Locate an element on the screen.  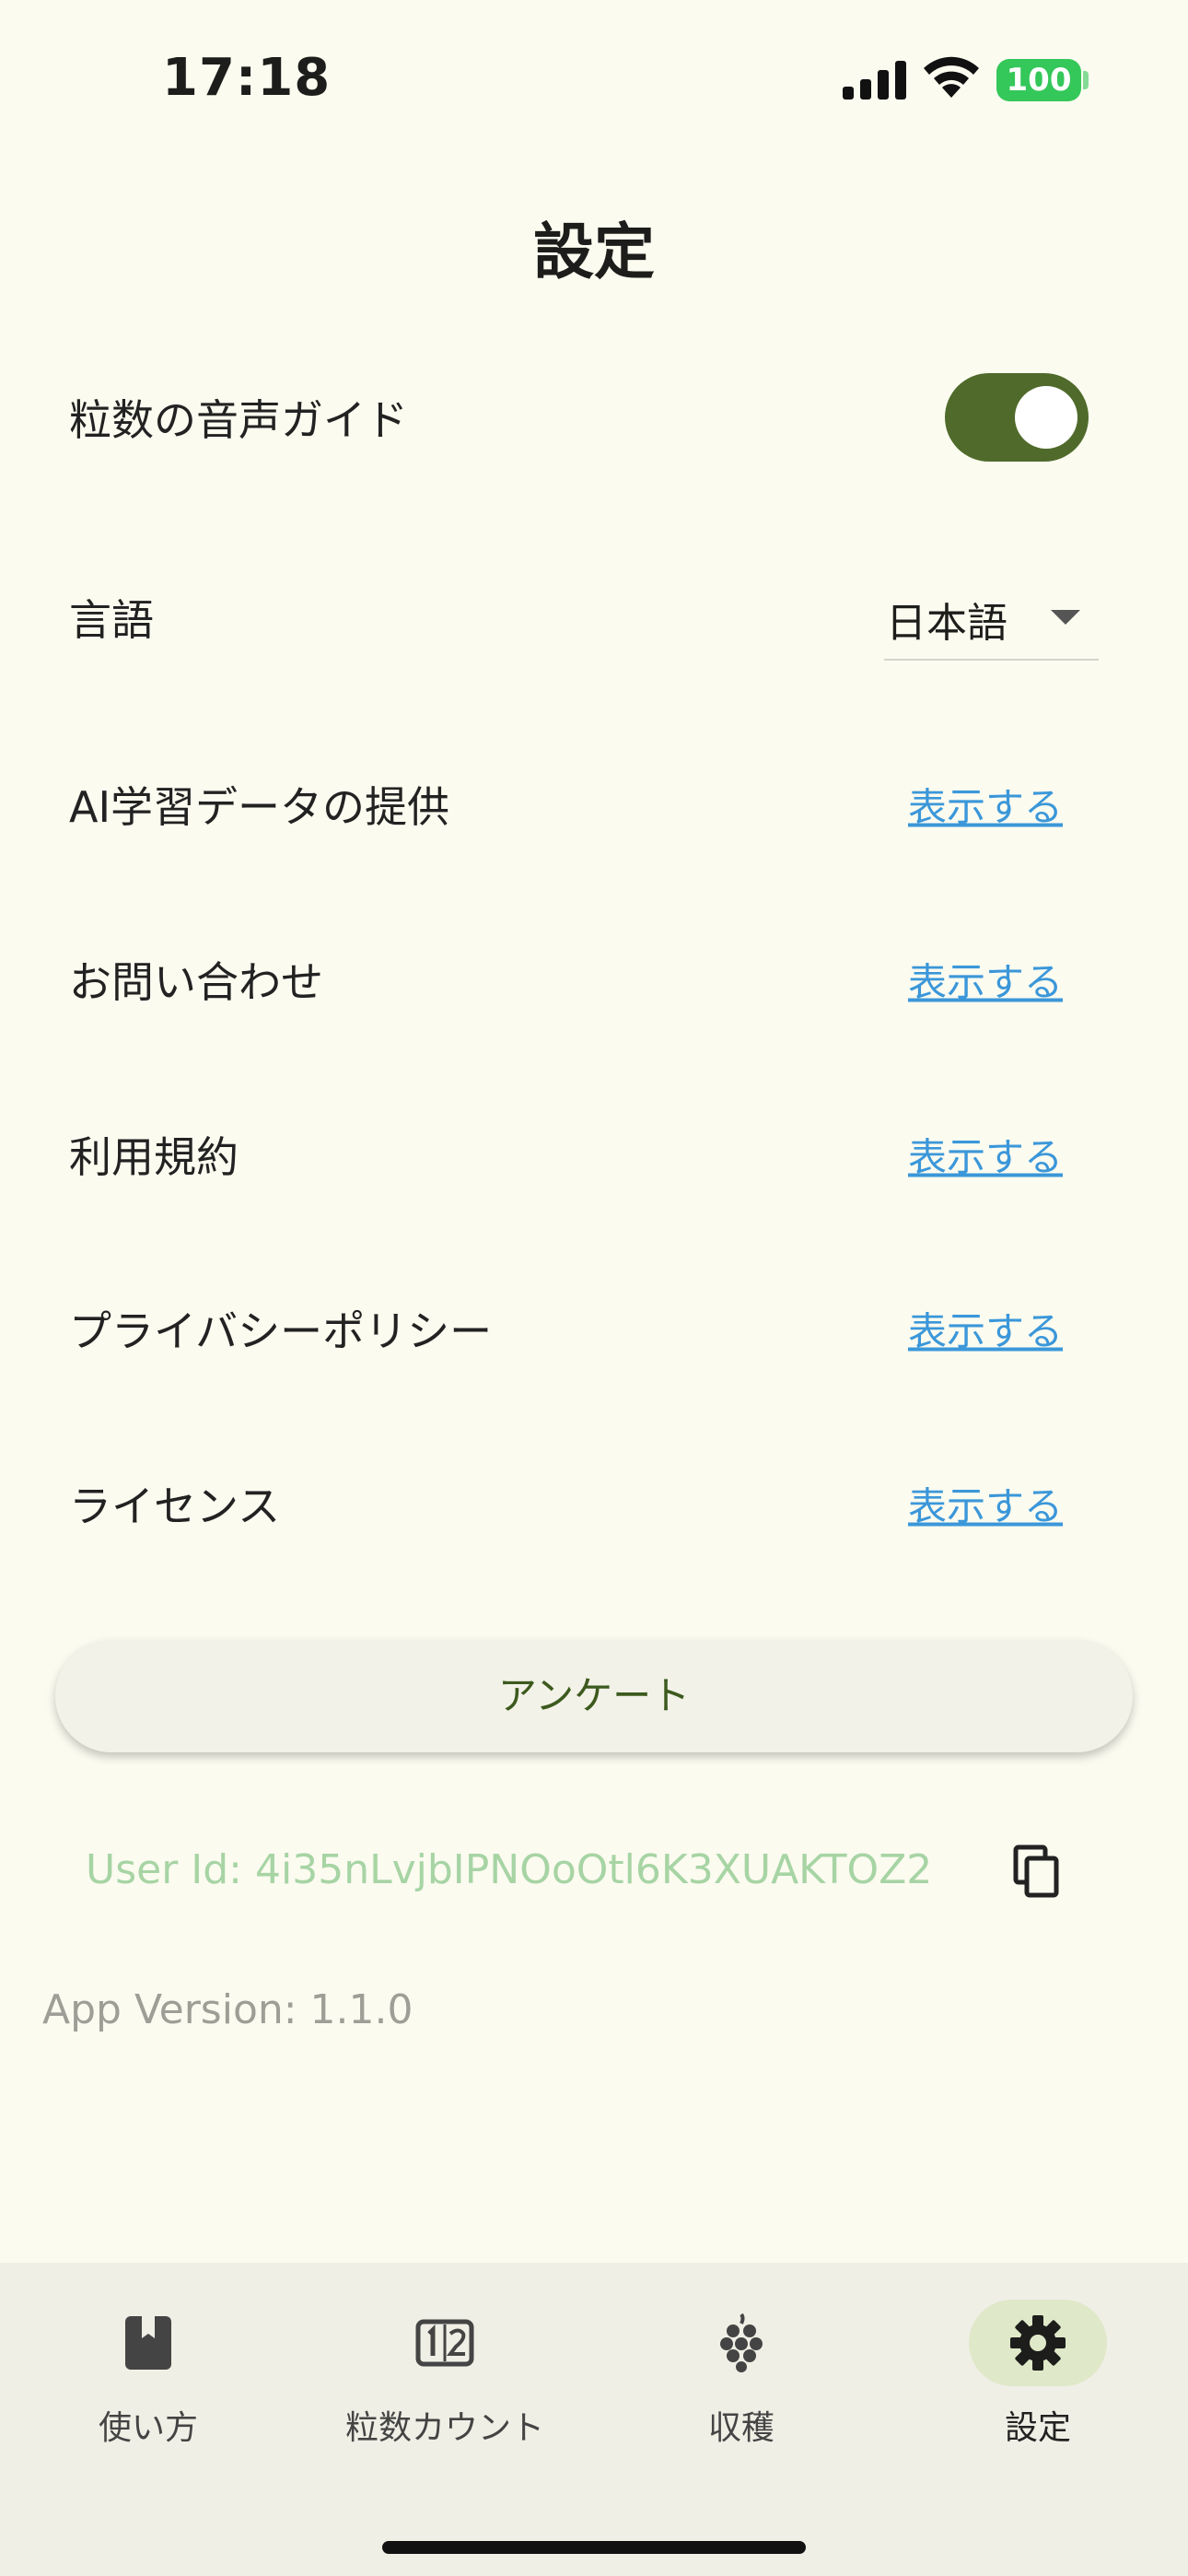
language-label: 言語 is located at coordinates (111, 620).